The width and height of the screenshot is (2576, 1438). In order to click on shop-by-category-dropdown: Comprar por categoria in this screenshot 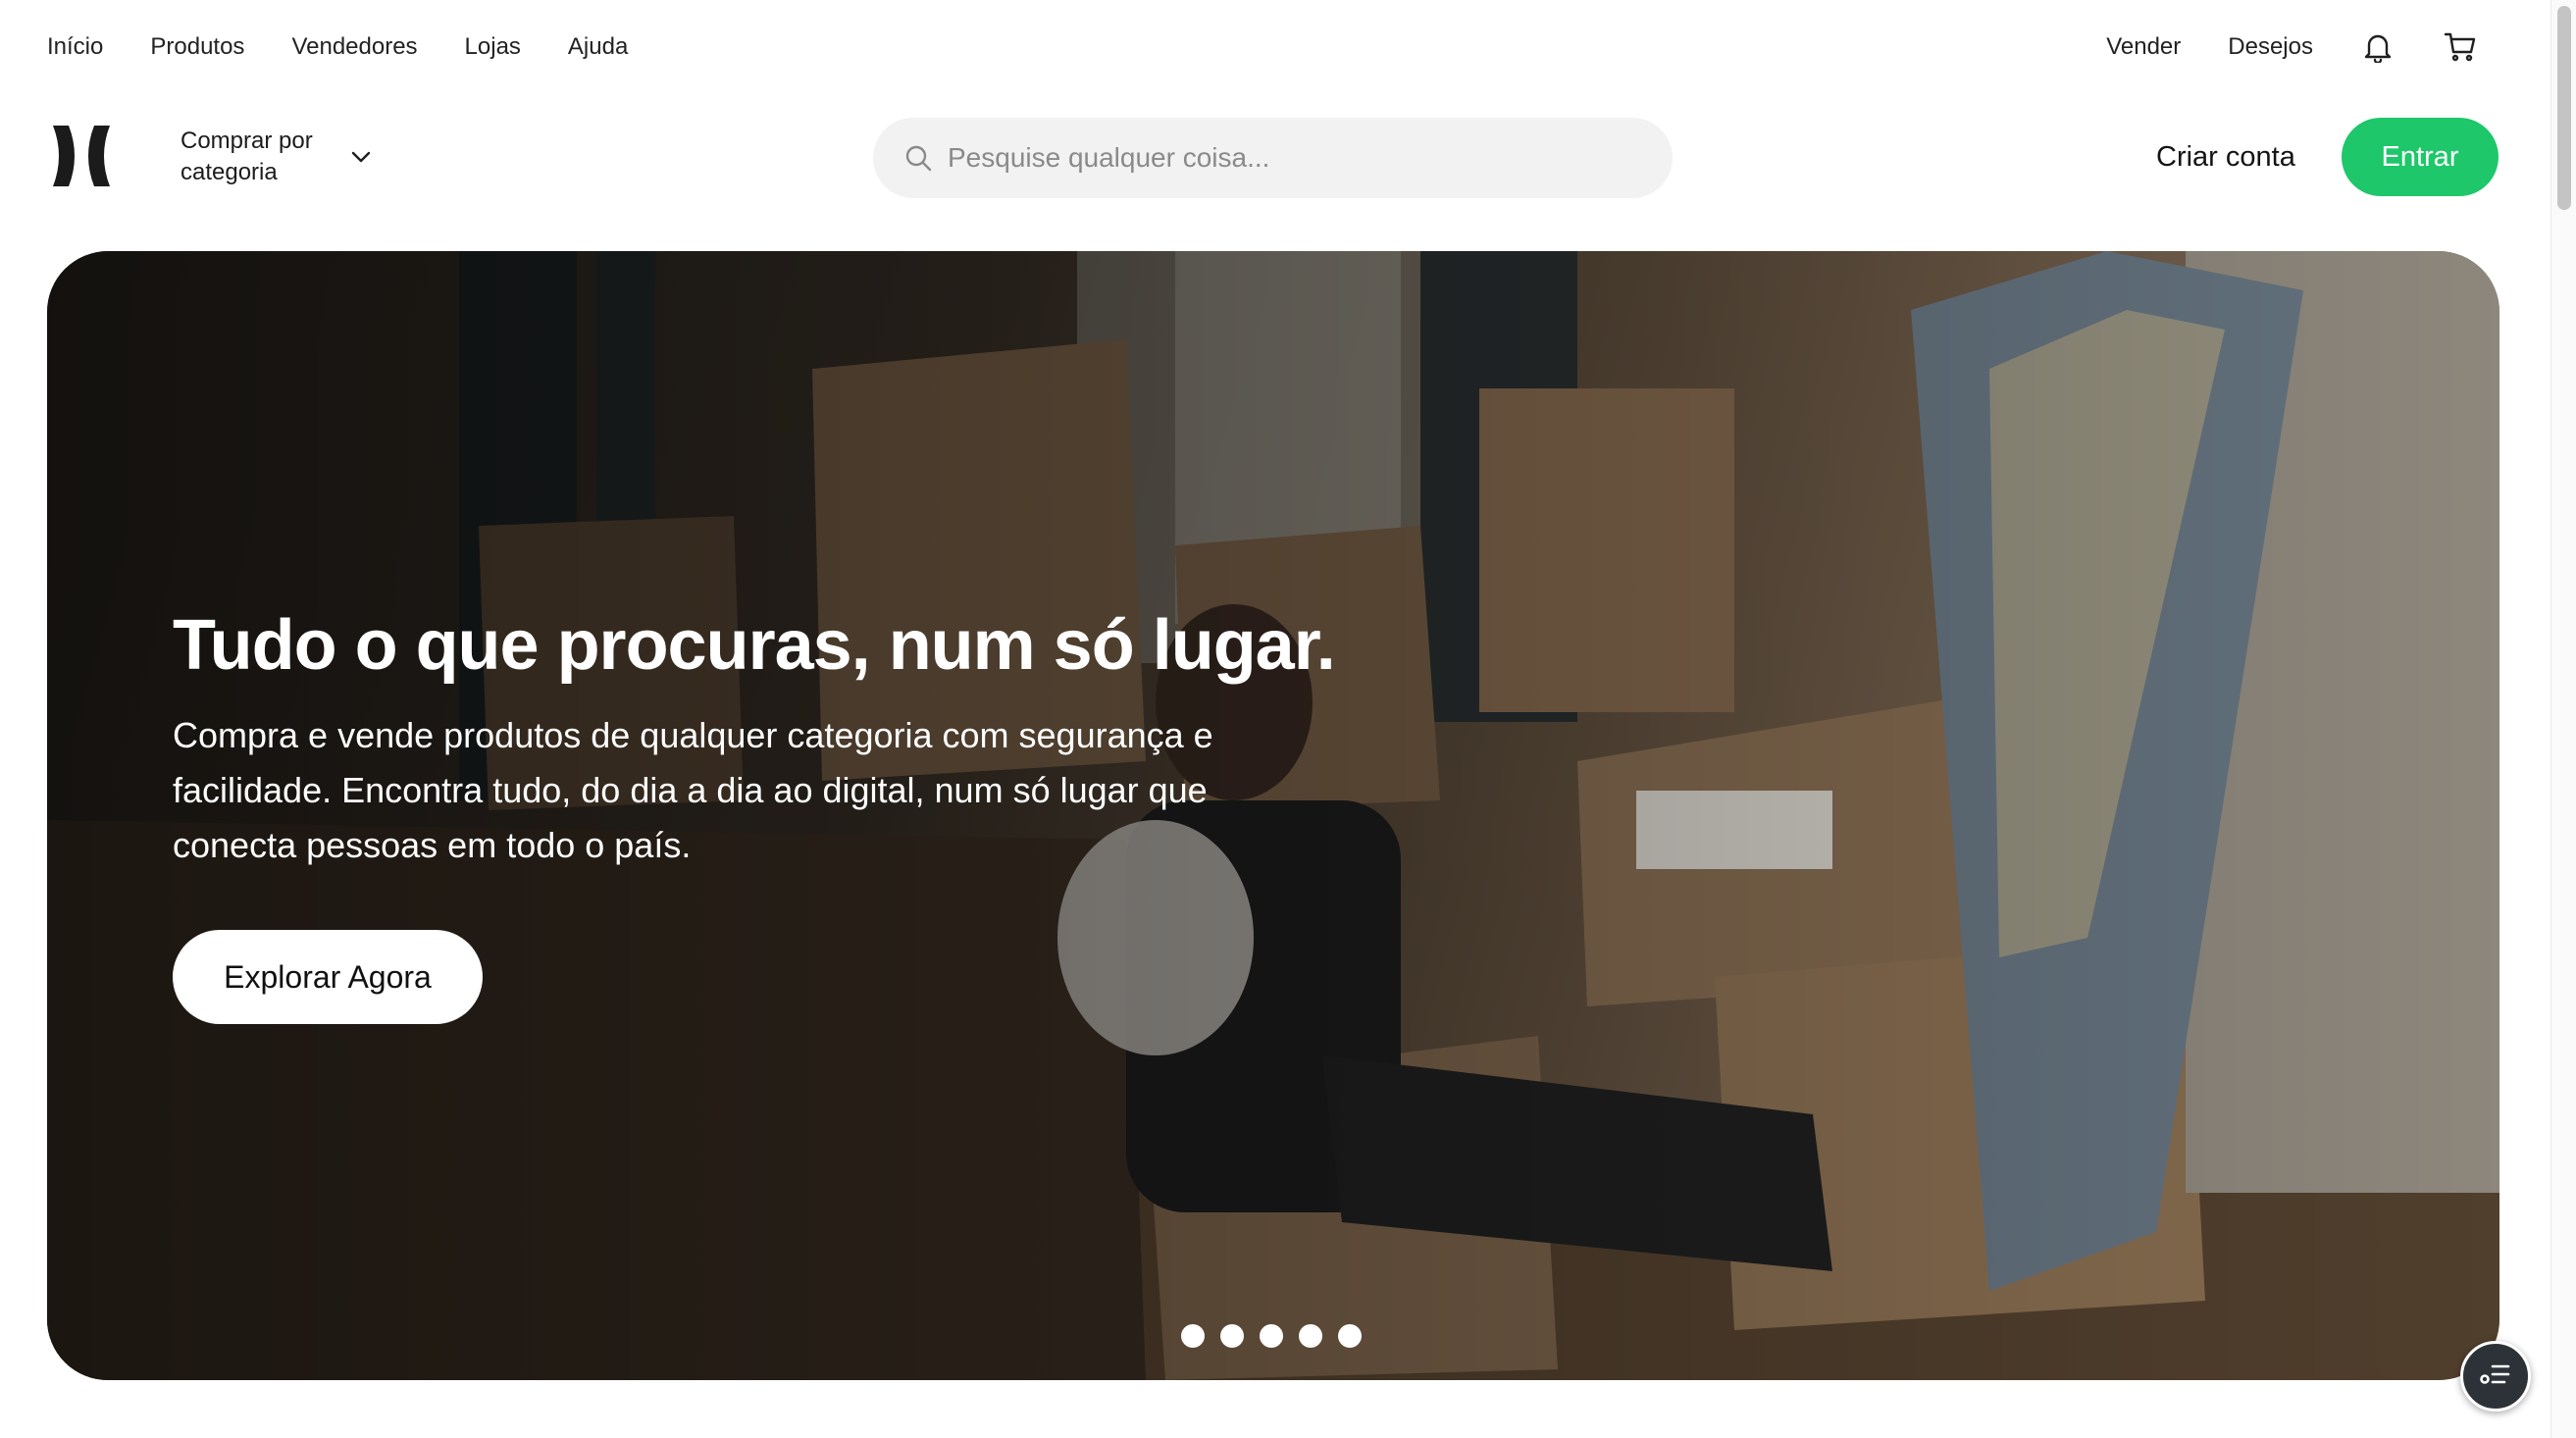, I will do `click(277, 157)`.